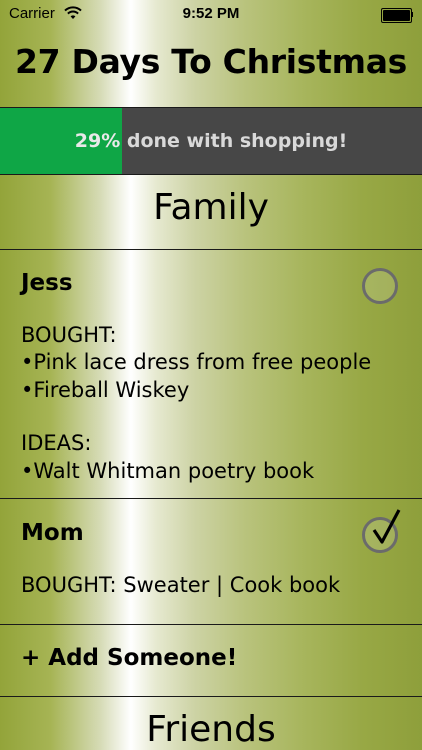  I want to click on status-time: 9:52 PM, so click(211, 13).